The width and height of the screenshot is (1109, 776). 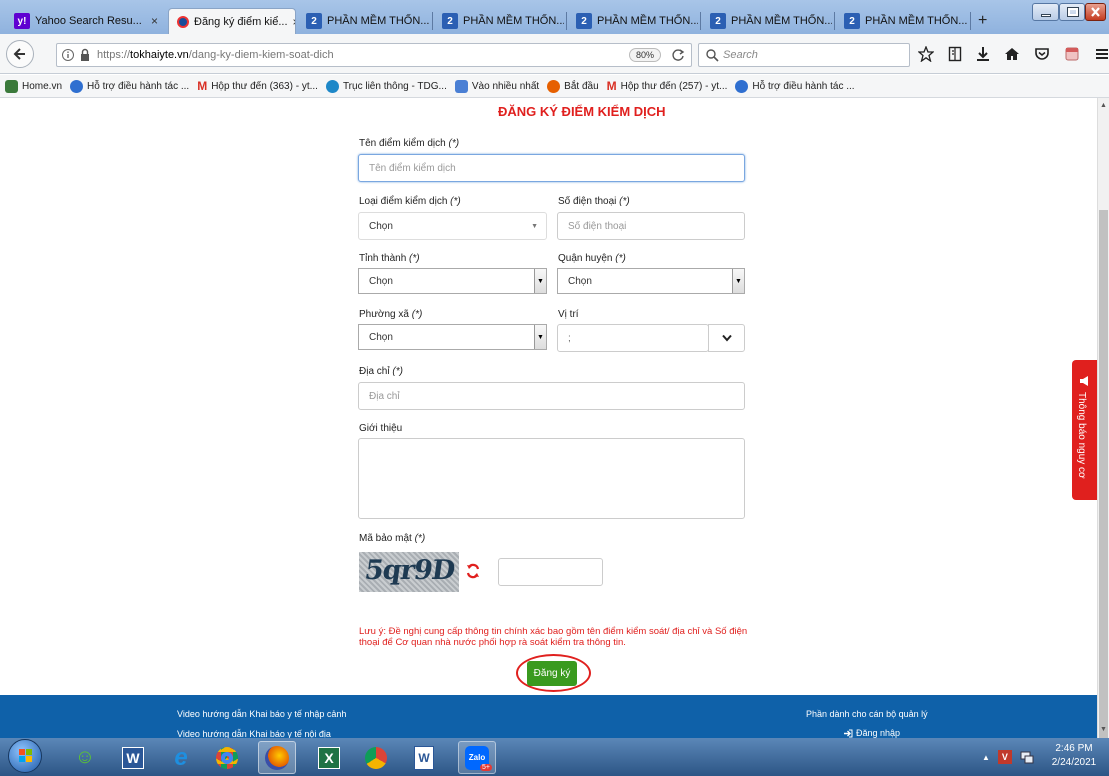 I want to click on tab-phan-mem-4: 2 PHẦN MỀM THỐN... ×, so click(x=767, y=21).